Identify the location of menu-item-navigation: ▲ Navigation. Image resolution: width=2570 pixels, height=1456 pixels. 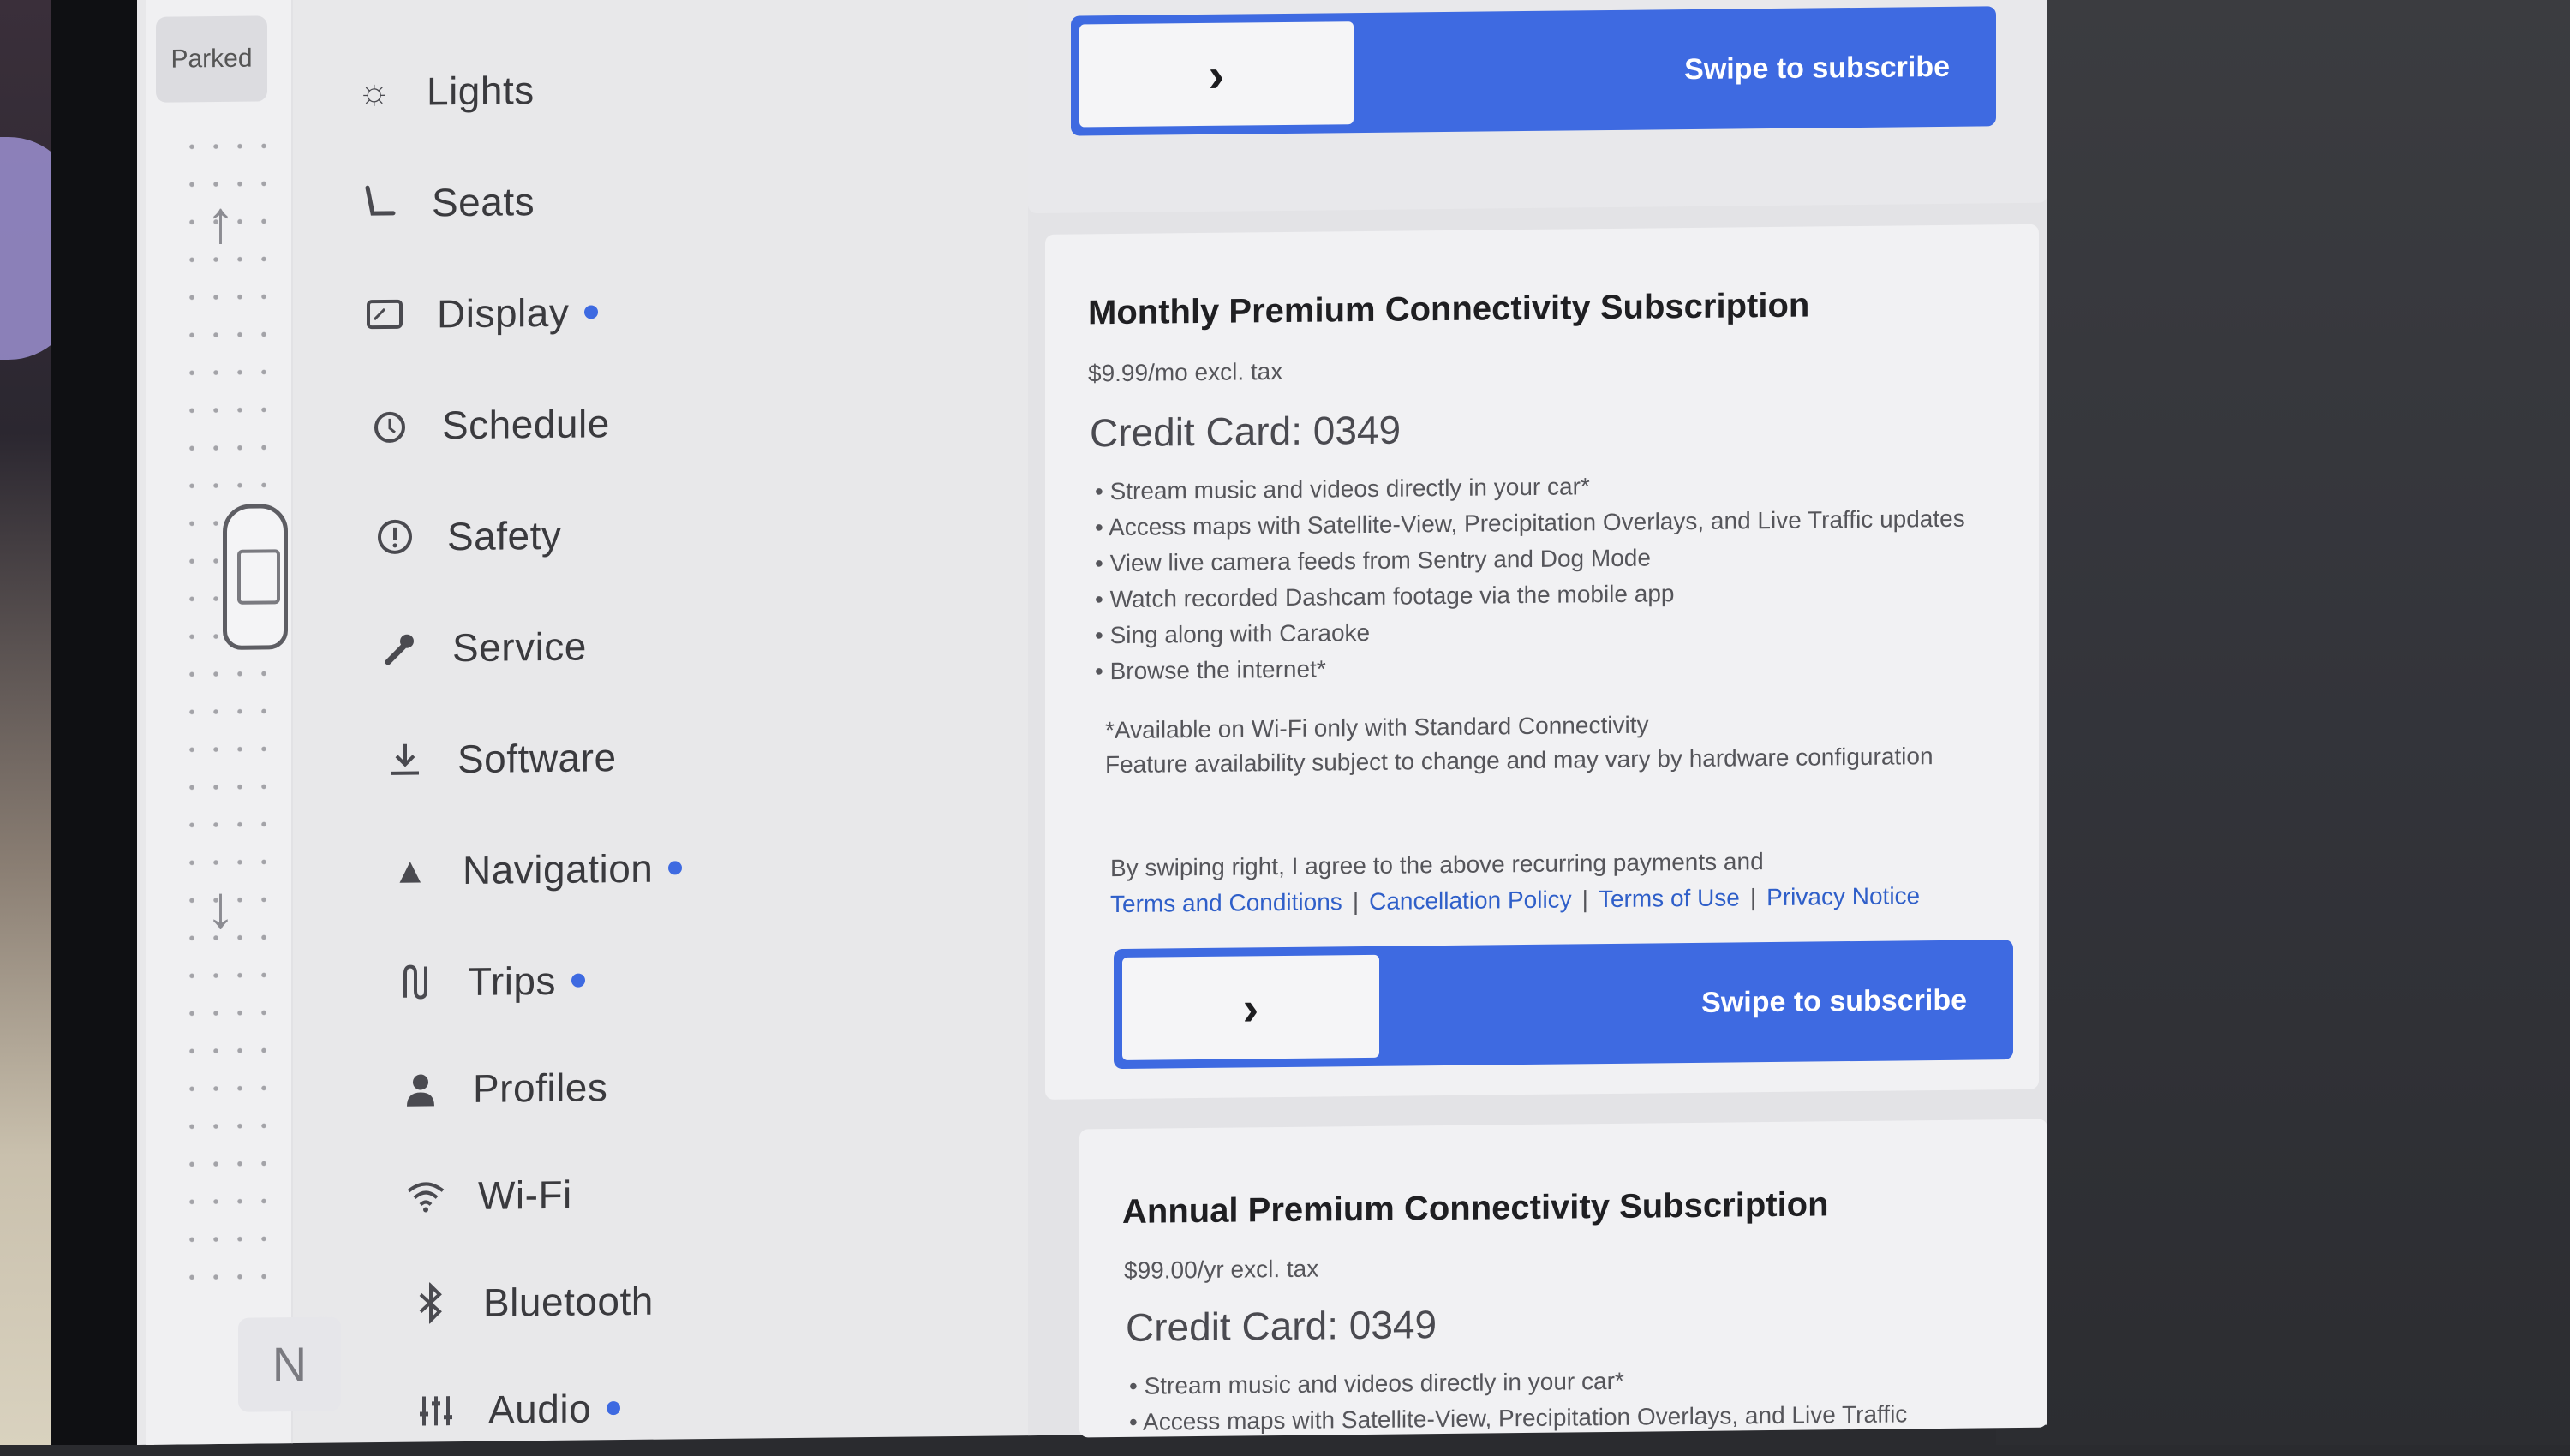
(535, 869).